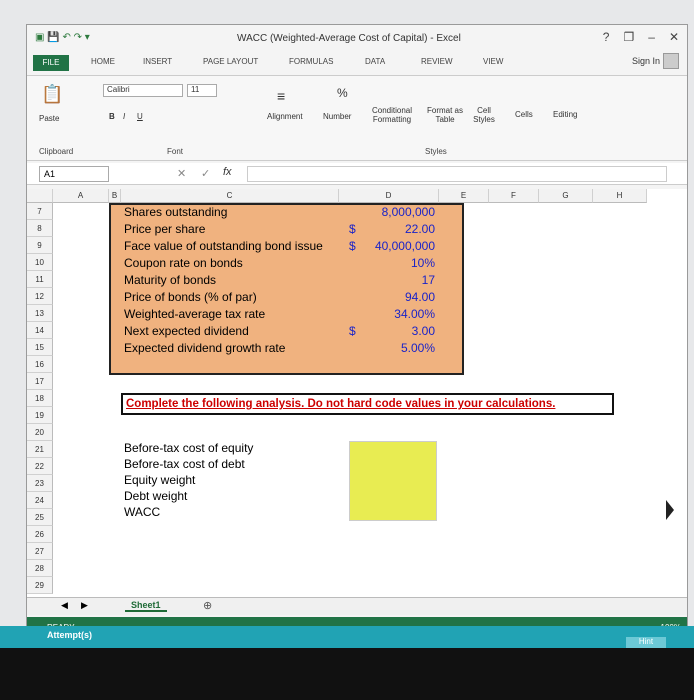 Image resolution: width=694 pixels, height=700 pixels. What do you see at coordinates (674, 37) in the screenshot?
I see `close-icon: ✕` at bounding box center [674, 37].